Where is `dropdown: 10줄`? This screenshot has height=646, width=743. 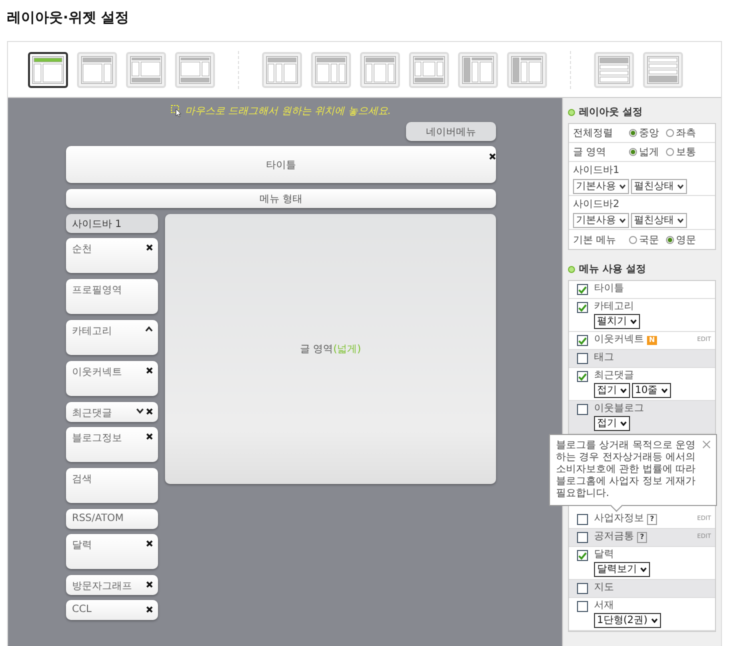
dropdown: 10줄 is located at coordinates (651, 390).